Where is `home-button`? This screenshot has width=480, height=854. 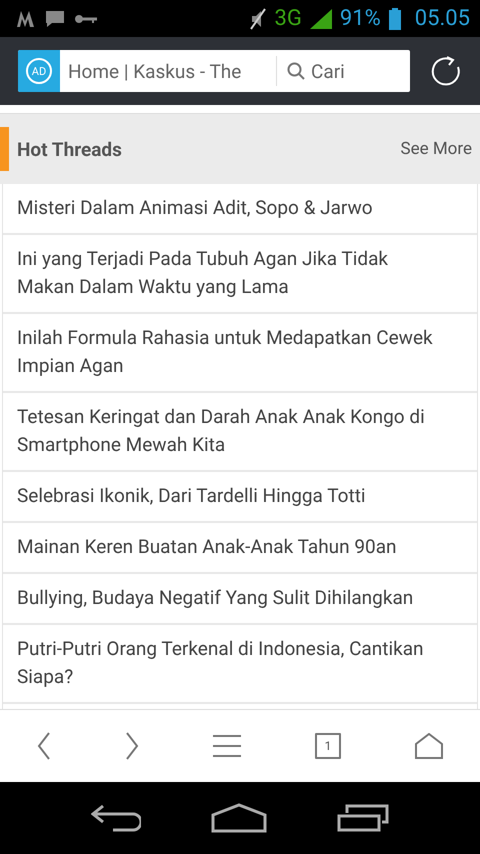
home-button is located at coordinates (429, 746).